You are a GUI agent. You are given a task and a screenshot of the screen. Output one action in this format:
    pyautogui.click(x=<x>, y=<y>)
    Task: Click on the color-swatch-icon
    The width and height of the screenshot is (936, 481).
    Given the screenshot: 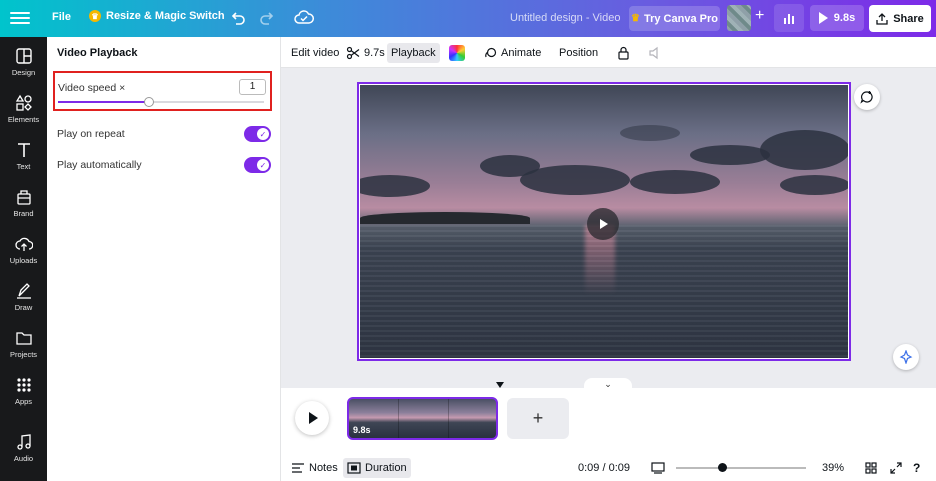 What is the action you would take?
    pyautogui.click(x=457, y=53)
    